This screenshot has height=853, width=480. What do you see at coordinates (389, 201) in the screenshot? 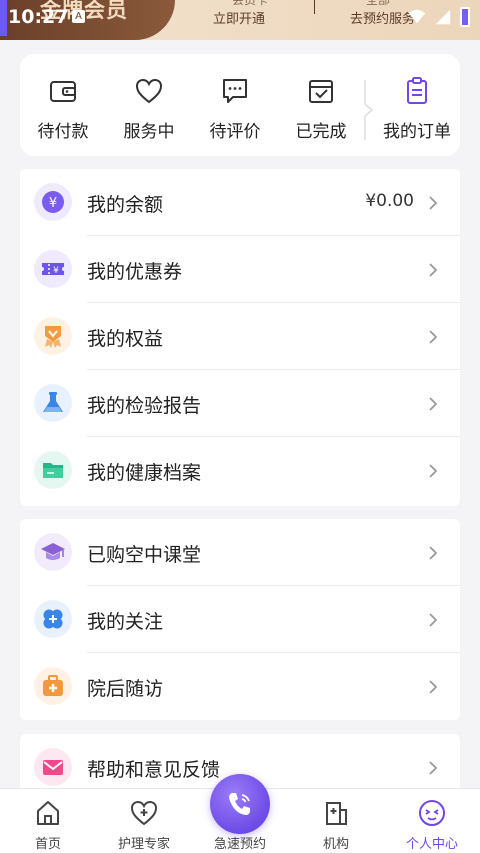
I see `balance-value: ¥0.00` at bounding box center [389, 201].